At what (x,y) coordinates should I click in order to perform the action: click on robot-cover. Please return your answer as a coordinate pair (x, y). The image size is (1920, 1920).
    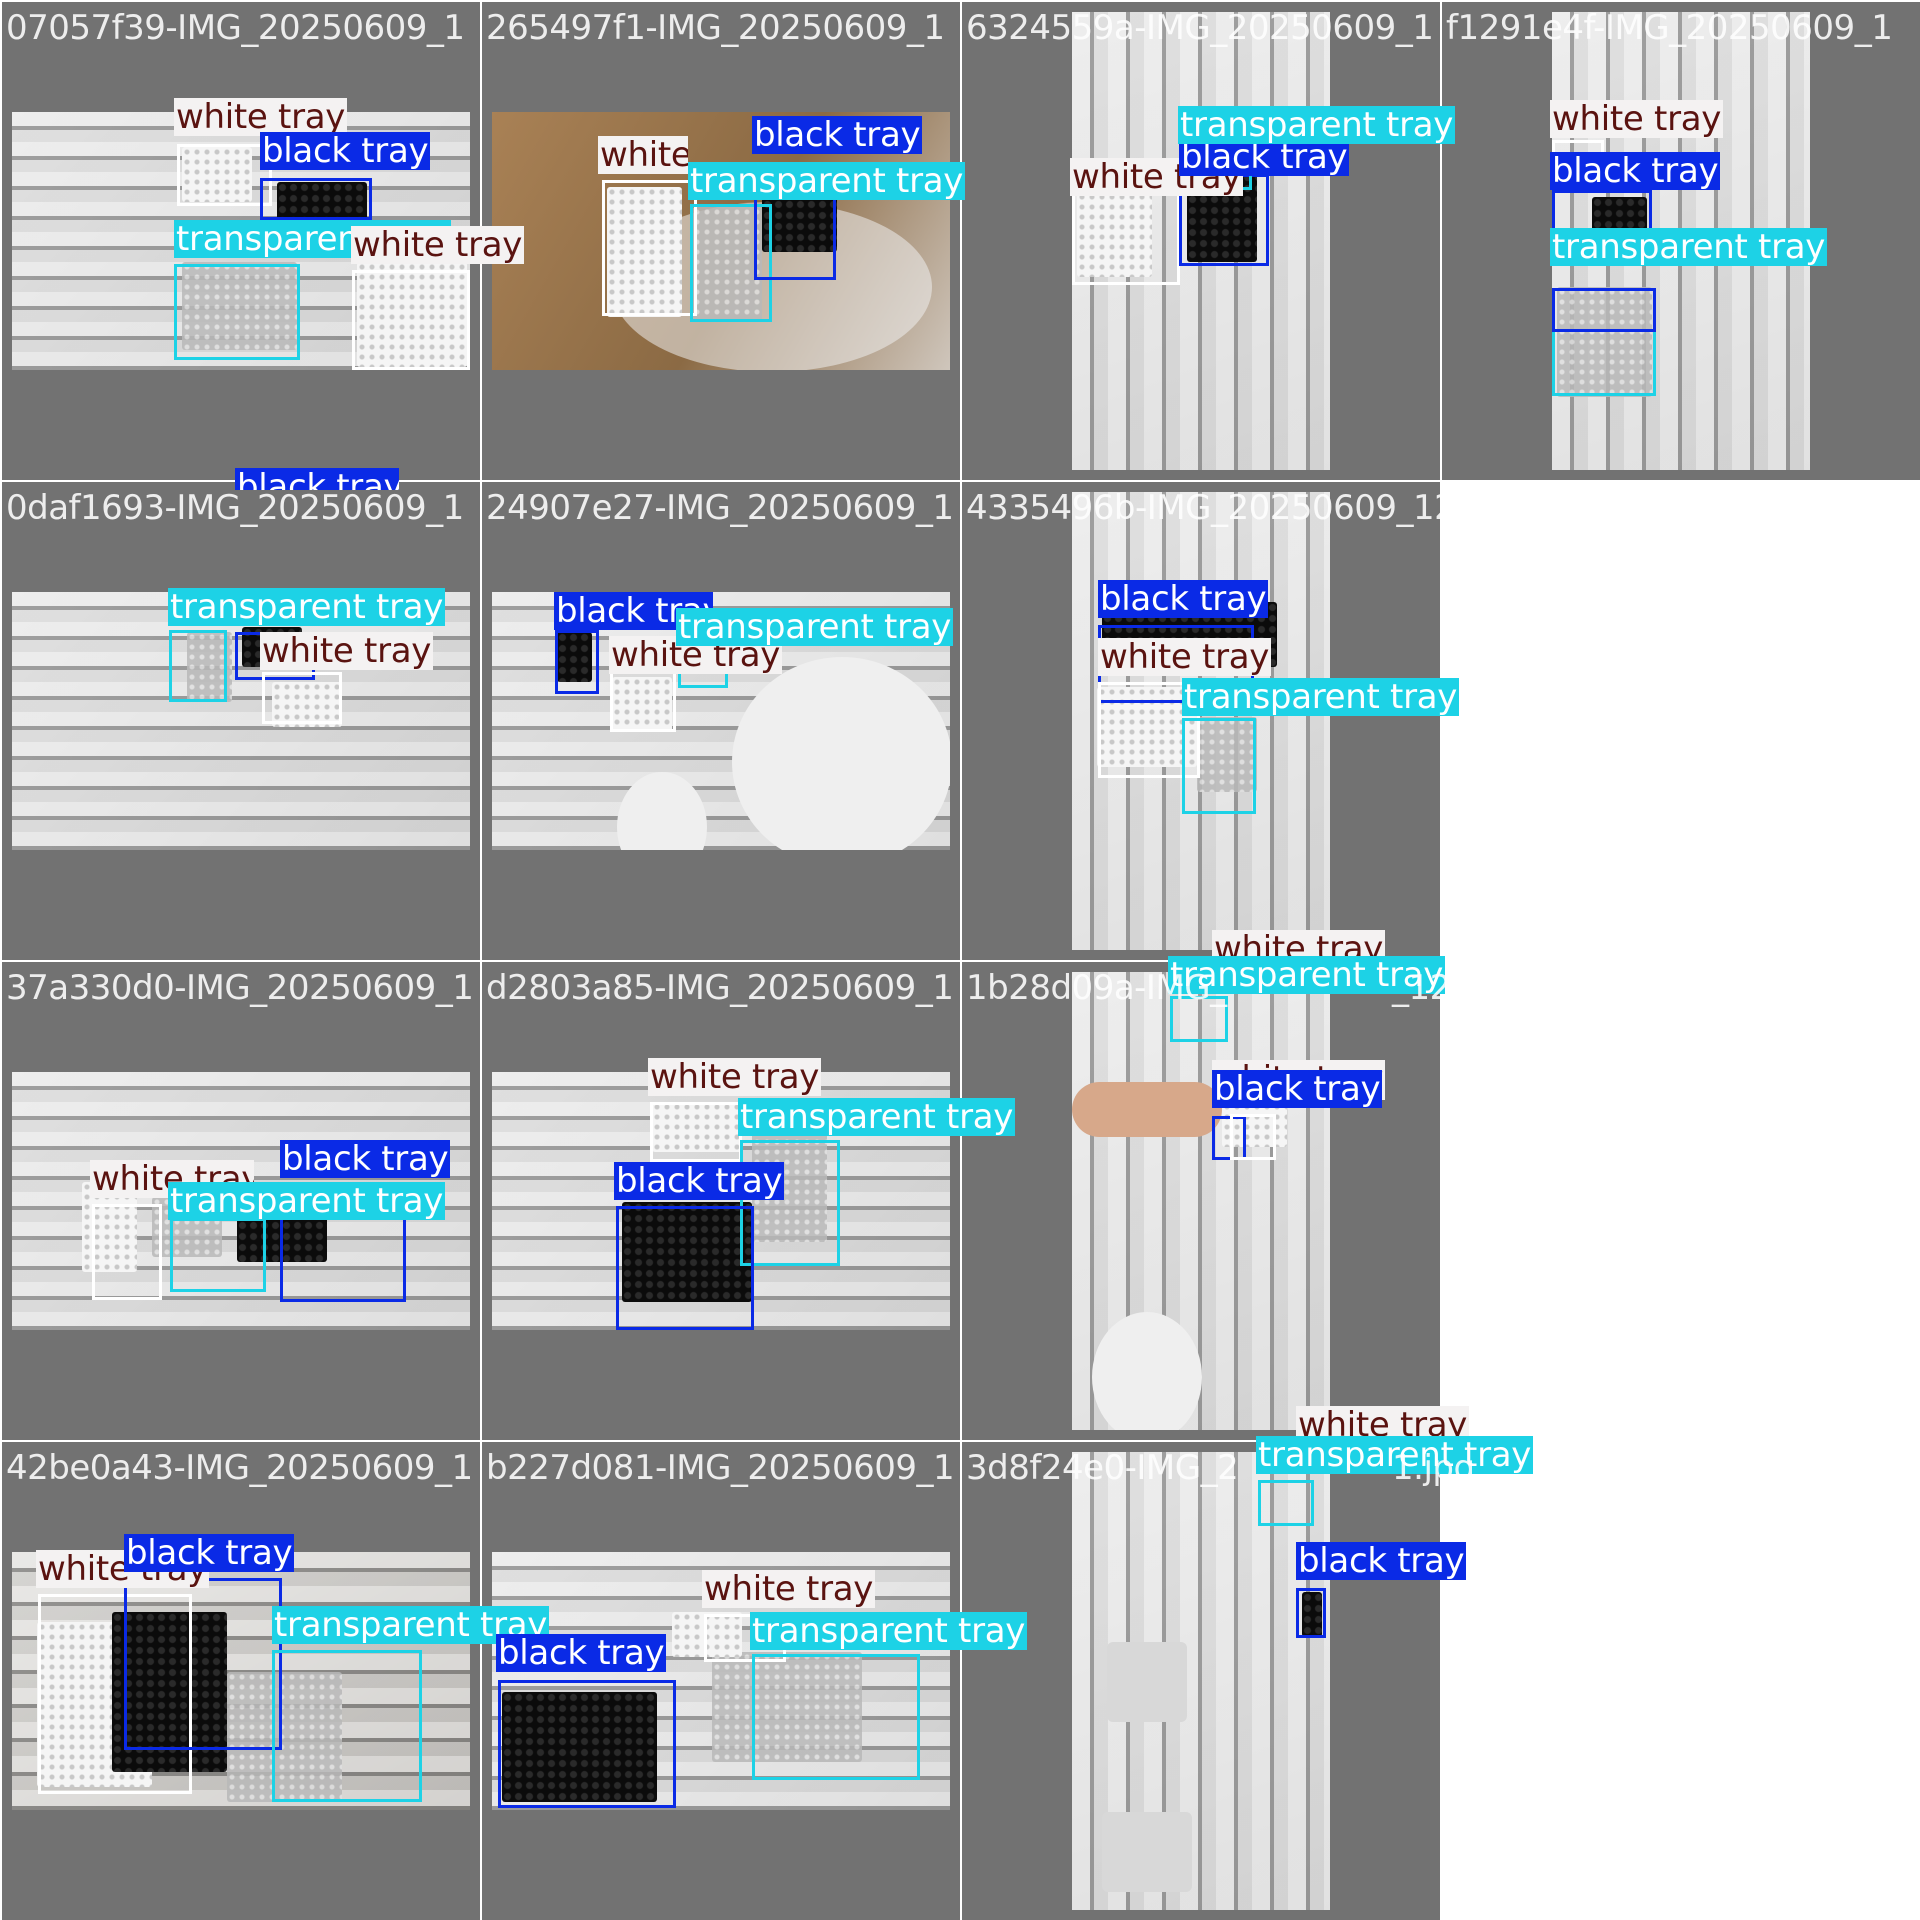
    Looking at the image, I should click on (841, 753).